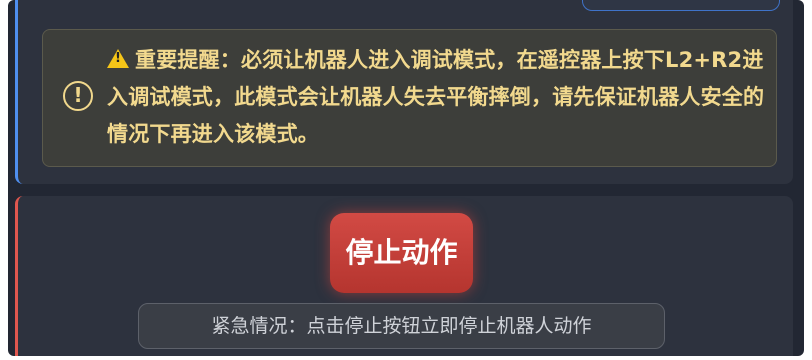 Image resolution: width=812 pixels, height=360 pixels. Describe the element at coordinates (78, 96) in the screenshot. I see `exclamation-circle-icon: !` at that location.